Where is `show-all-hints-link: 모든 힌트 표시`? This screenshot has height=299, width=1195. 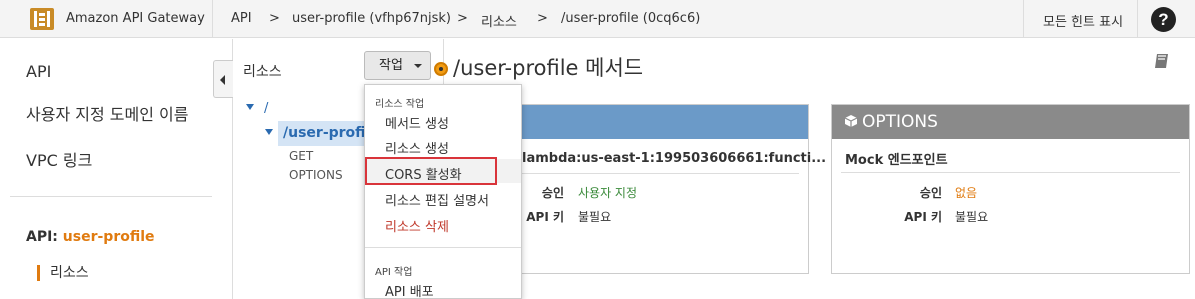 show-all-hints-link: 모든 힌트 표시 is located at coordinates (1083, 20).